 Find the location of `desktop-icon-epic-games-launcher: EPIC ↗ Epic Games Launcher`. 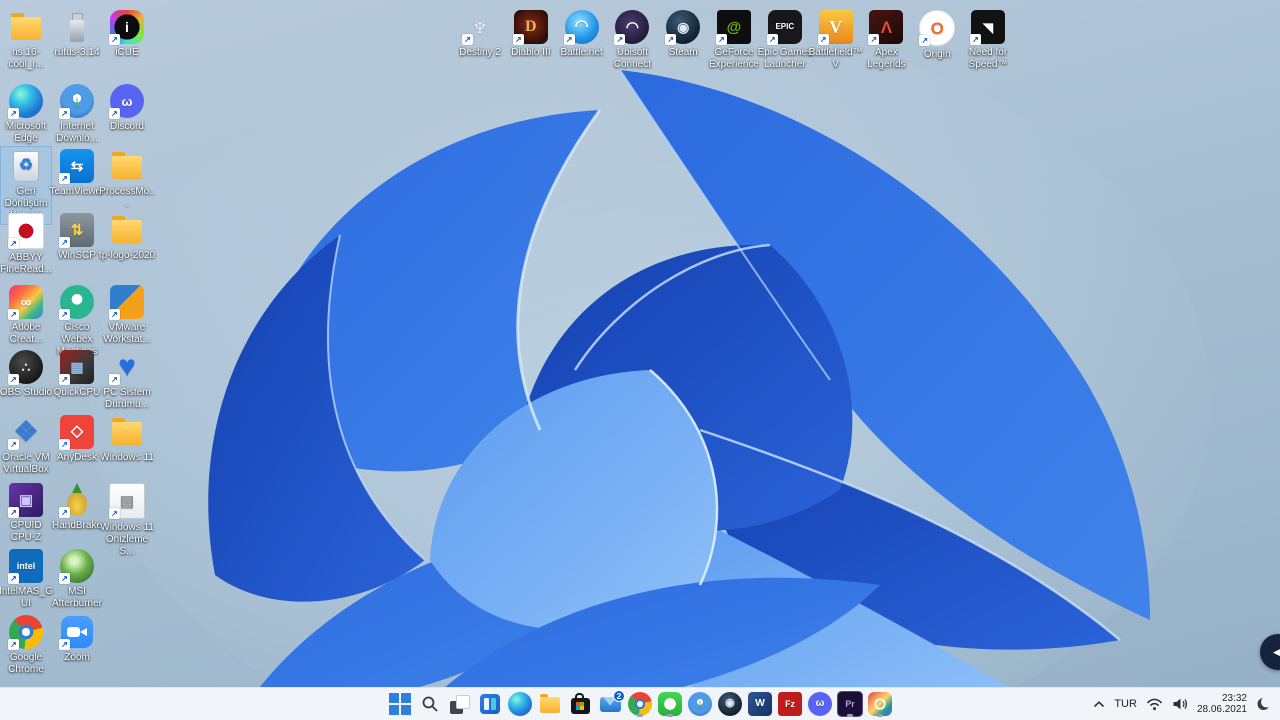

desktop-icon-epic-games-launcher: EPIC ↗ Epic Games Launcher is located at coordinates (785, 40).